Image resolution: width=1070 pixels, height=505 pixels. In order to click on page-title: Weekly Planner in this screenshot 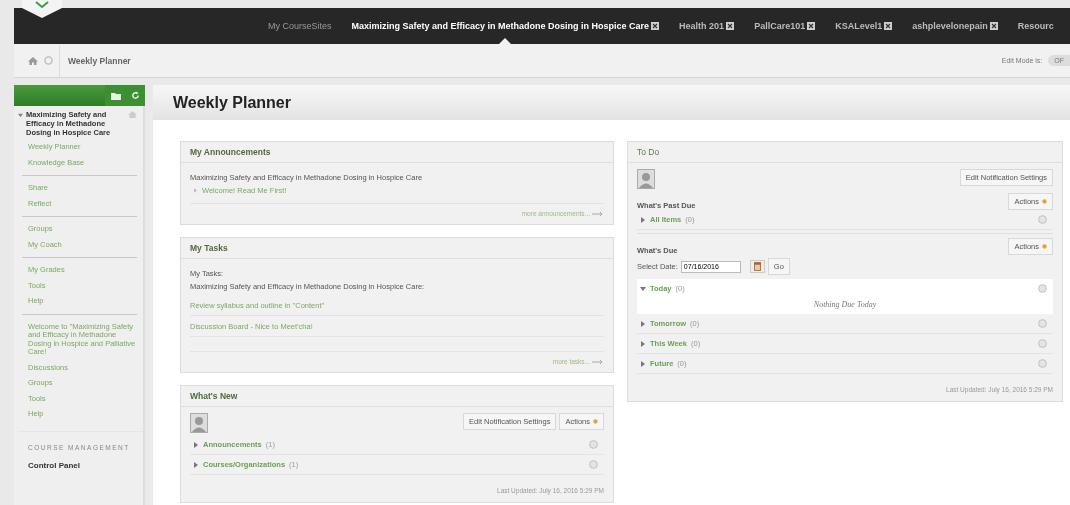, I will do `click(232, 102)`.